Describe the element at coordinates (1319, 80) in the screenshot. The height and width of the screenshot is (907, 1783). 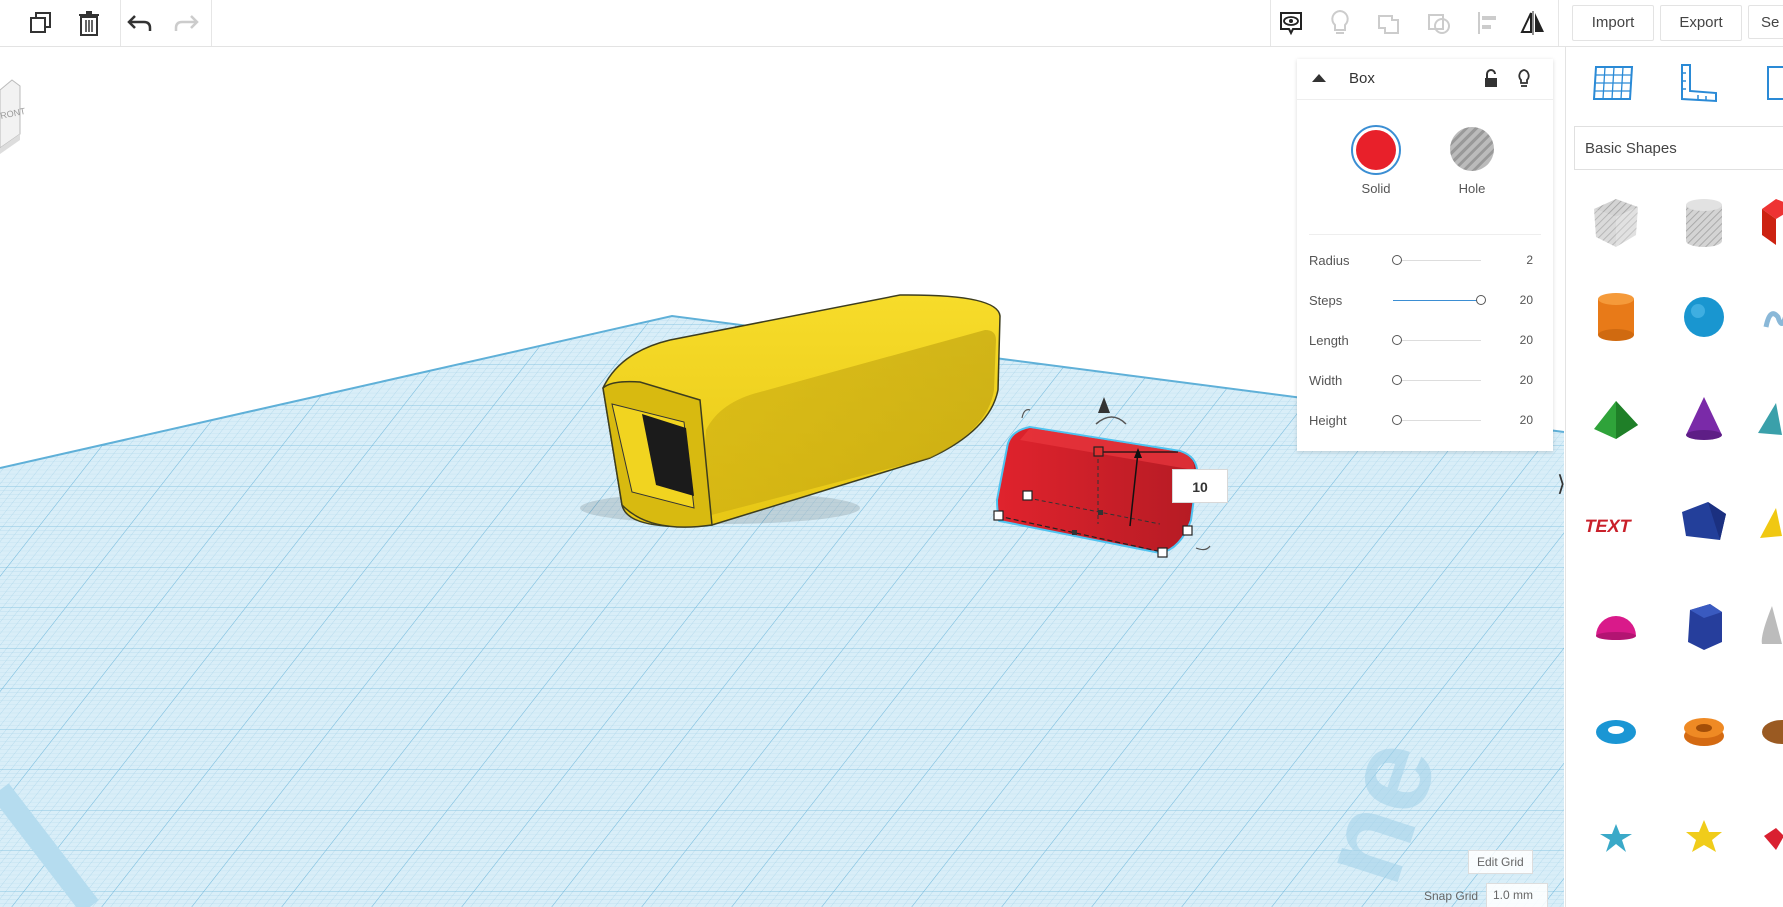
I see `collapse-inspector-button` at that location.